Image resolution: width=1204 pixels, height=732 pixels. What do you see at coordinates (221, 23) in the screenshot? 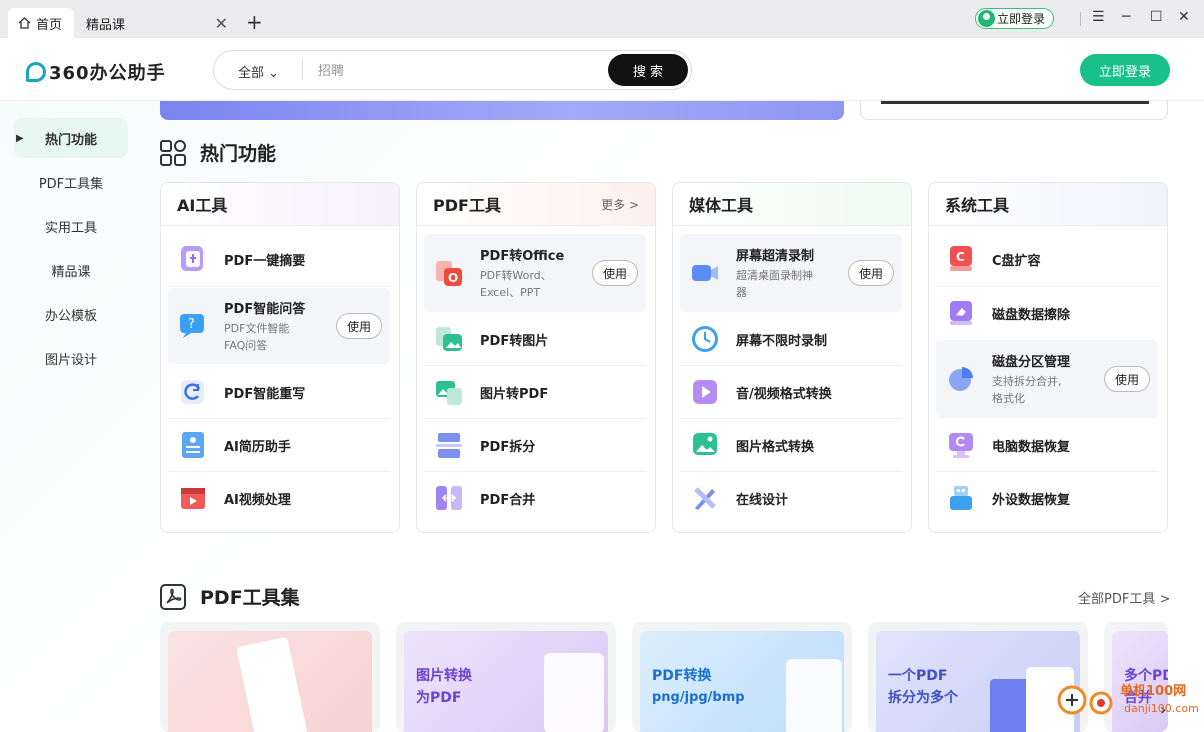
I see `close-icon: ✕` at bounding box center [221, 23].